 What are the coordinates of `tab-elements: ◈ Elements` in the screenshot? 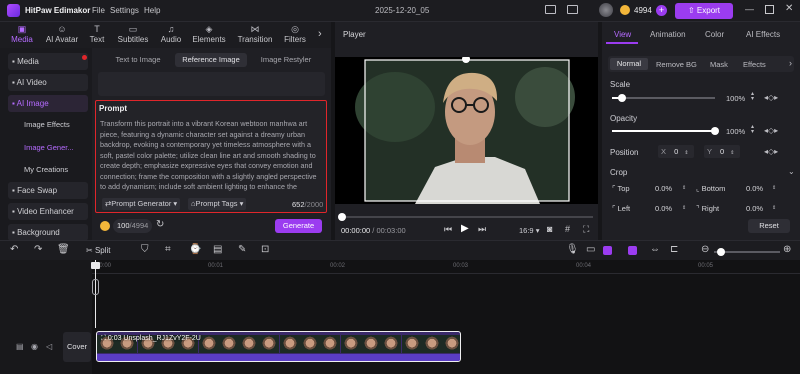 It's located at (209, 36).